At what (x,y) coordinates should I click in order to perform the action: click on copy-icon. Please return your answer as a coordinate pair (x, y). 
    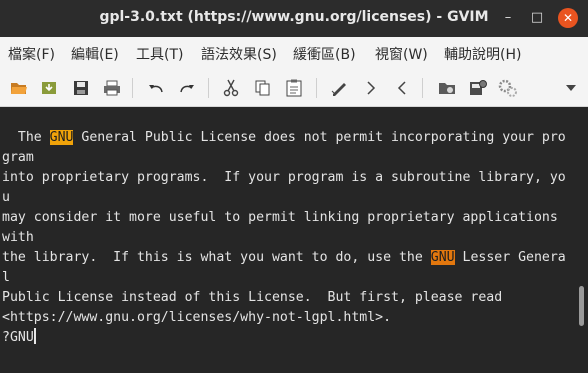
    Looking at the image, I should click on (263, 88).